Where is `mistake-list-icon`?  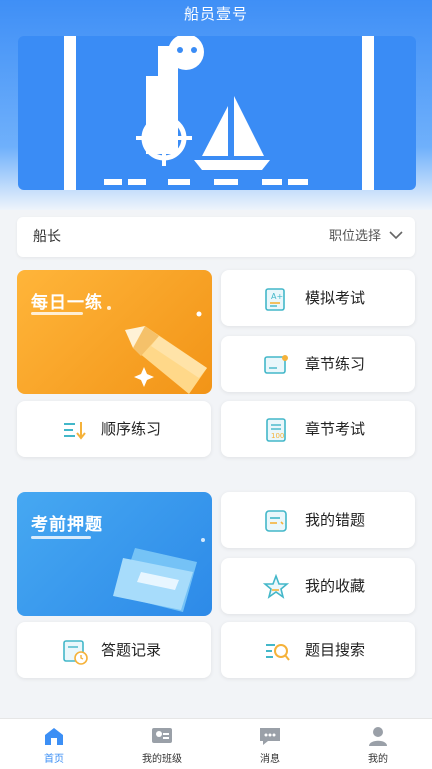
mistake-list-icon is located at coordinates (276, 521).